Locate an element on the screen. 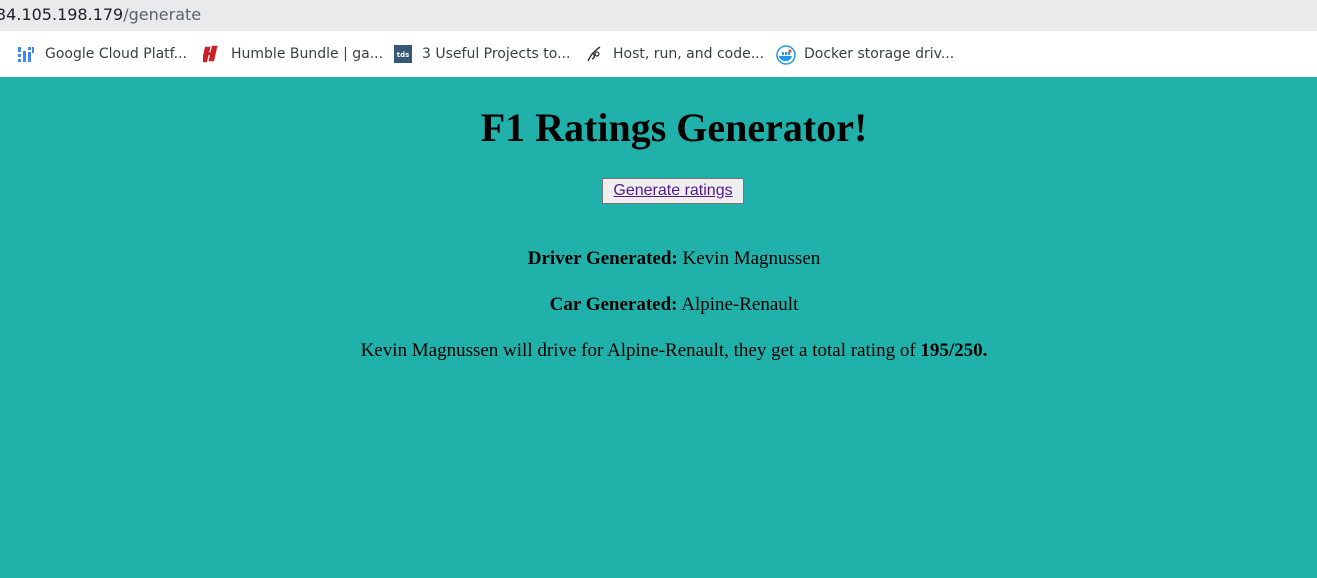  page-title: F1 Ratings Generator! is located at coordinates (674, 127).